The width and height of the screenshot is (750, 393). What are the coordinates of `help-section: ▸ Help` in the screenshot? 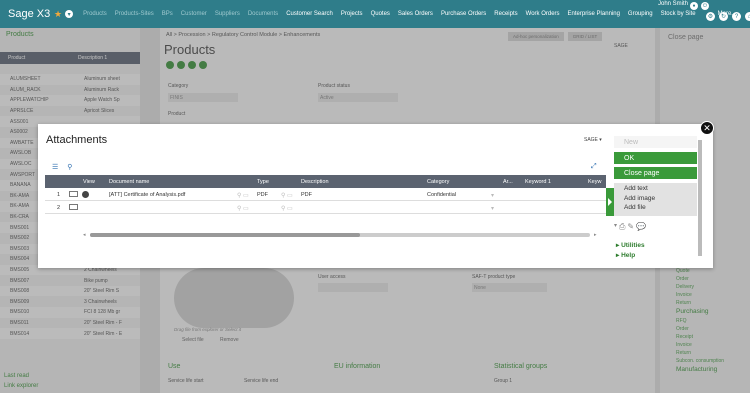 It's located at (625, 255).